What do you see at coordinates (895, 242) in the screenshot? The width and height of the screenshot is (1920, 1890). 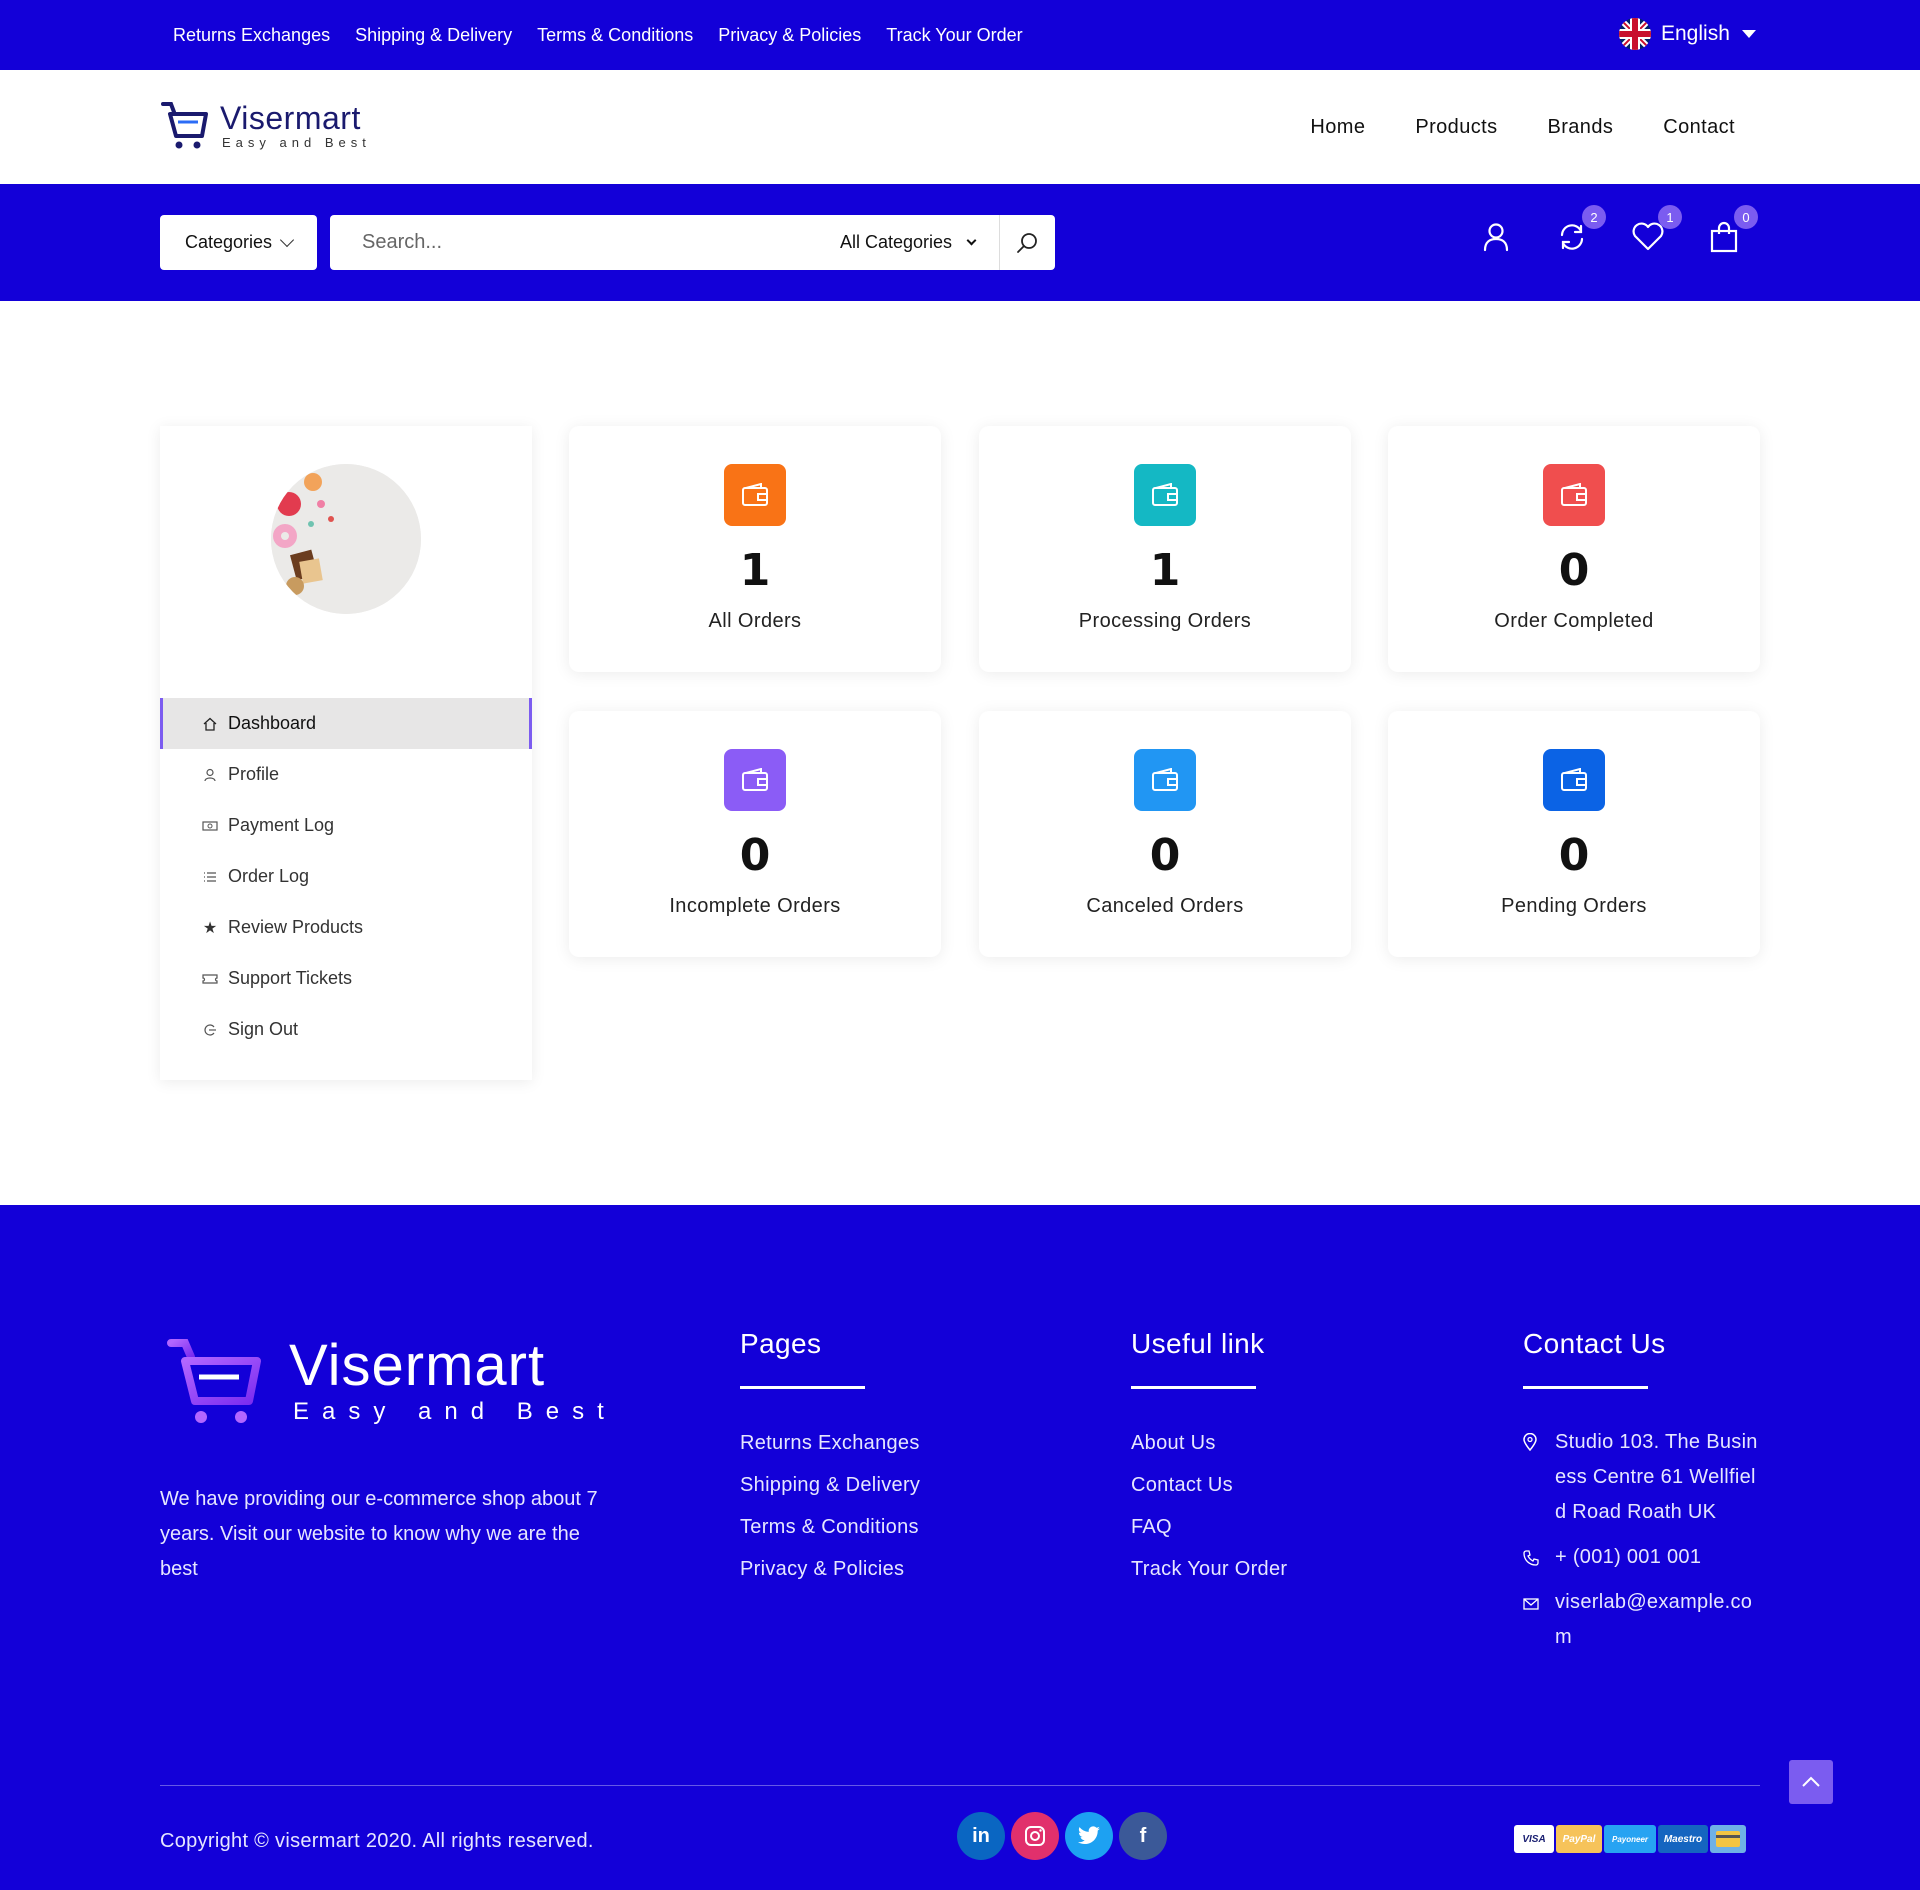 I see `category-select-value: All Categories` at bounding box center [895, 242].